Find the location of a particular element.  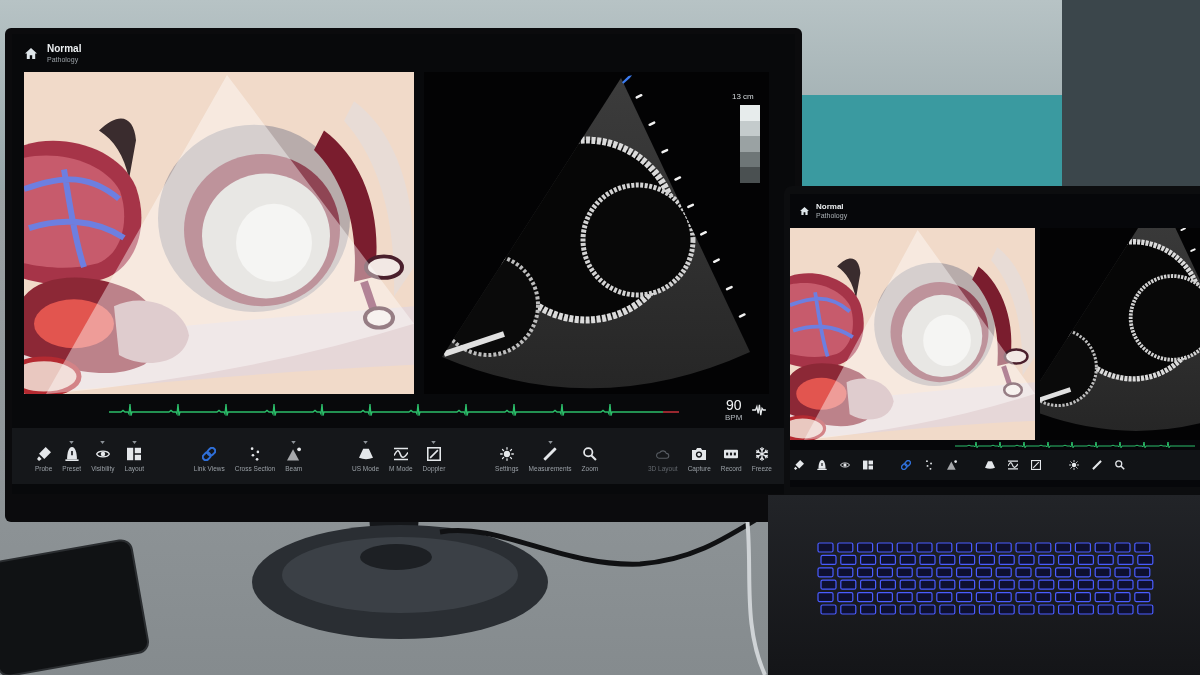

camera-icon is located at coordinates (699, 453).